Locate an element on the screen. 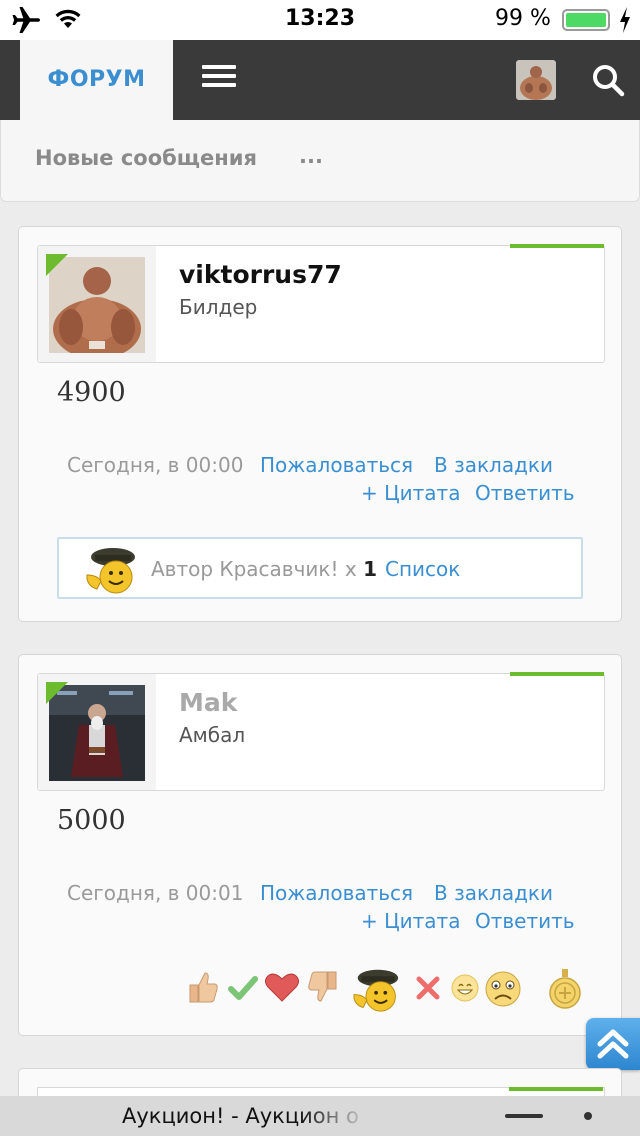 The image size is (640, 1136). status-bar: 13:23 99 % is located at coordinates (320, 20).